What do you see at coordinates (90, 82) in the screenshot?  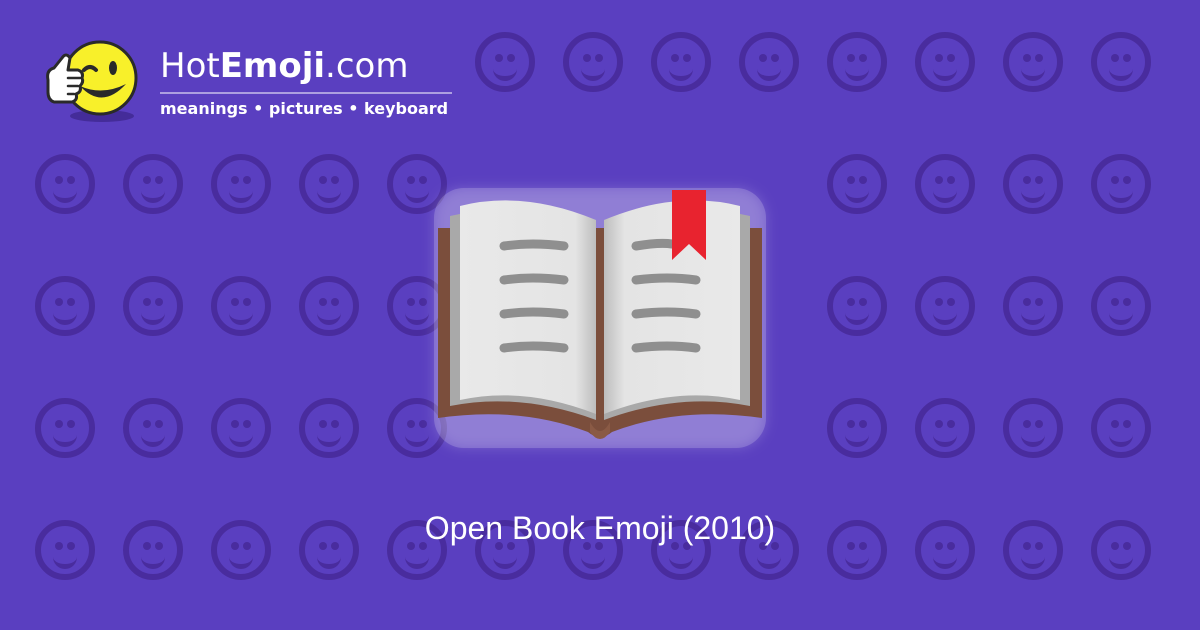 I see `thumbs-up-wink-face-icon` at bounding box center [90, 82].